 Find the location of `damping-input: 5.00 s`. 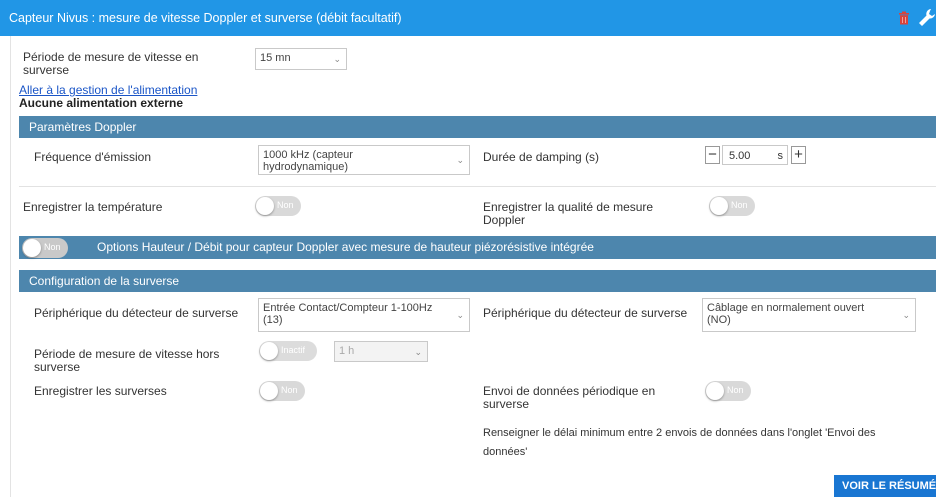

damping-input: 5.00 s is located at coordinates (755, 155).